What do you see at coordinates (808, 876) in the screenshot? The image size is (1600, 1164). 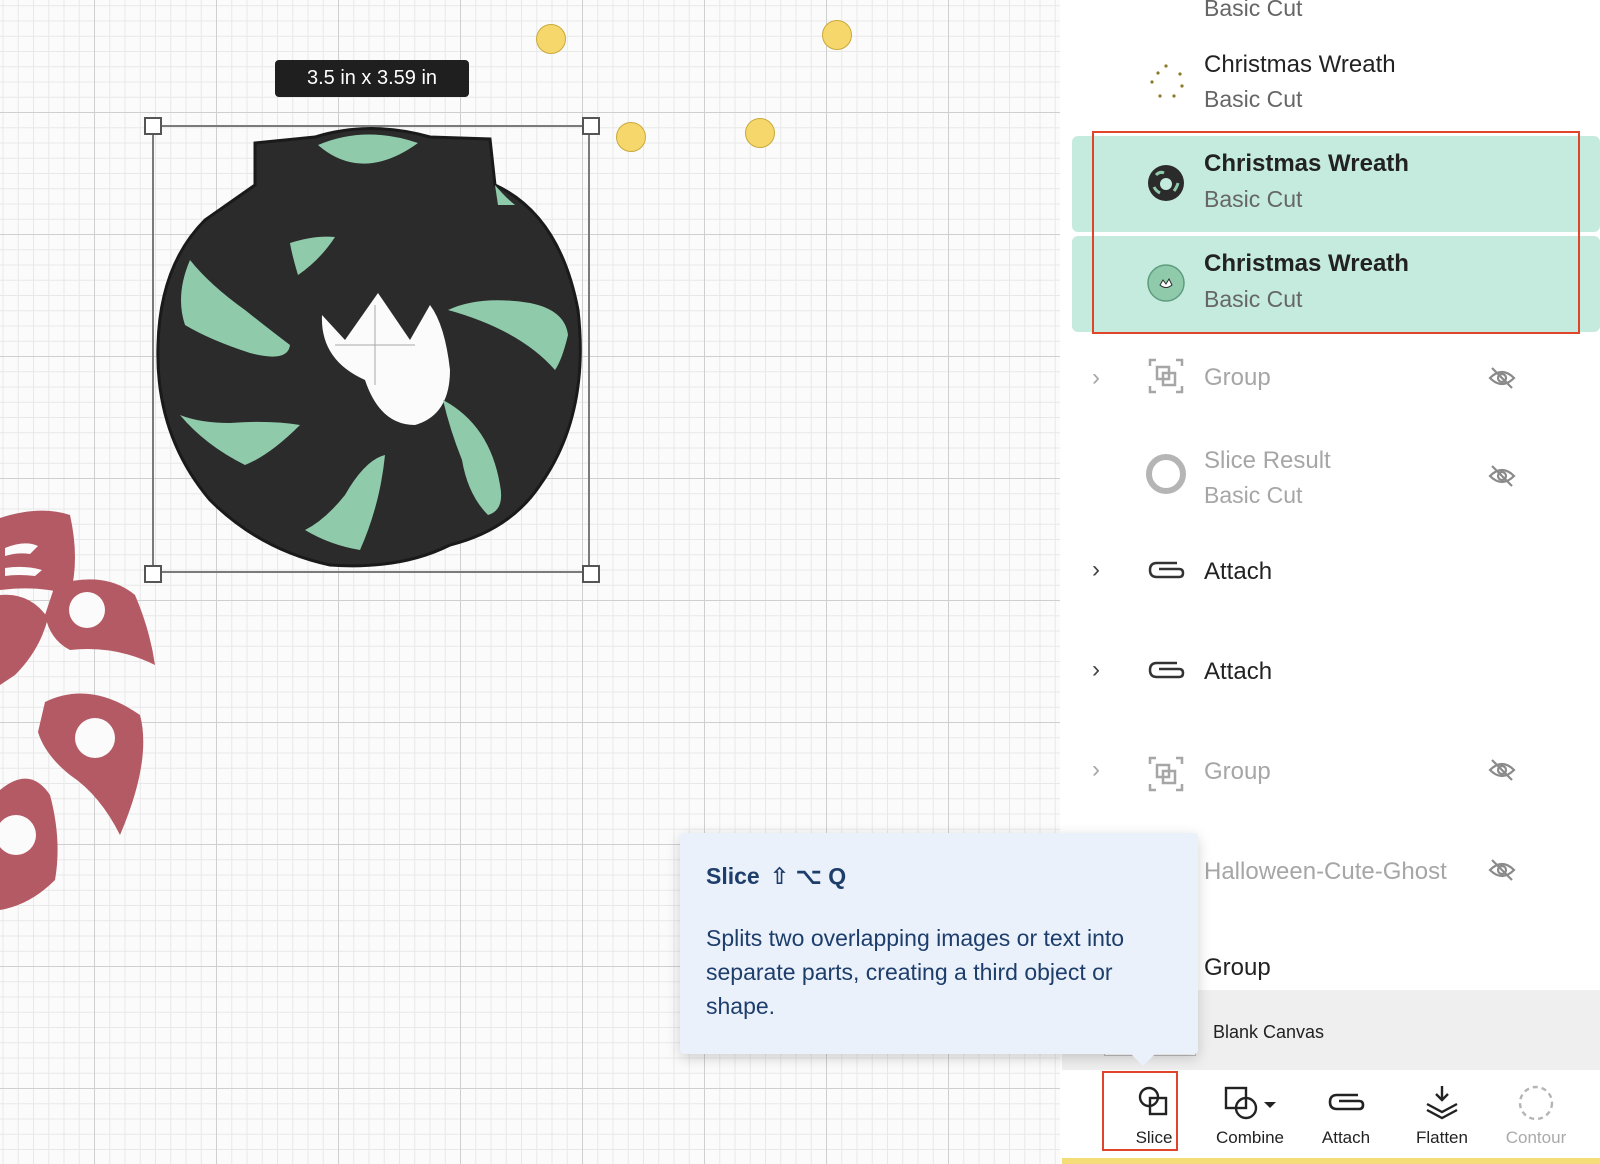 I see `tooltip-shortcut: ⇧ ⌥ Q` at bounding box center [808, 876].